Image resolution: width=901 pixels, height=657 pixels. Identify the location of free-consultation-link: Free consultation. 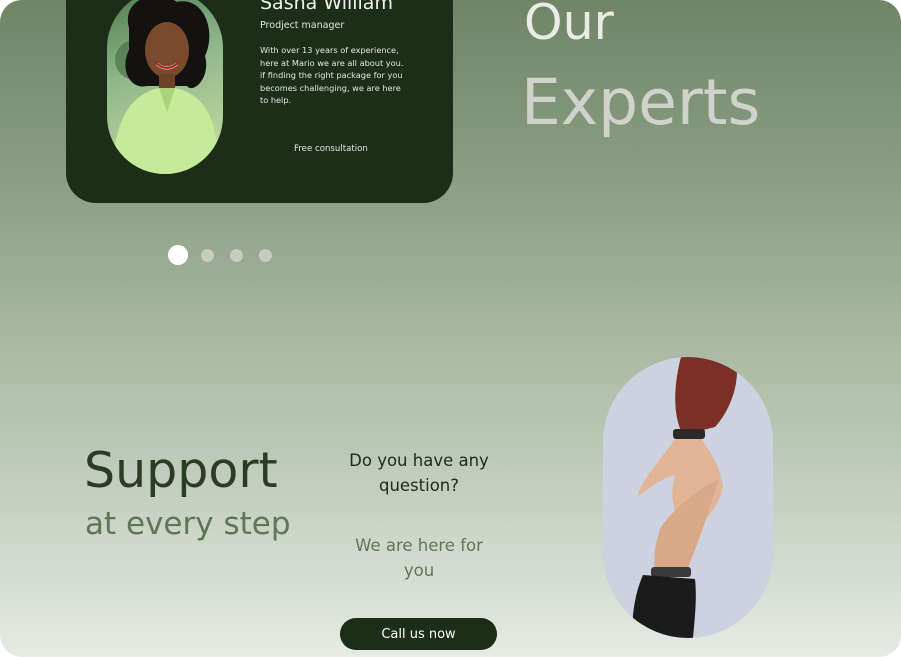
(331, 149).